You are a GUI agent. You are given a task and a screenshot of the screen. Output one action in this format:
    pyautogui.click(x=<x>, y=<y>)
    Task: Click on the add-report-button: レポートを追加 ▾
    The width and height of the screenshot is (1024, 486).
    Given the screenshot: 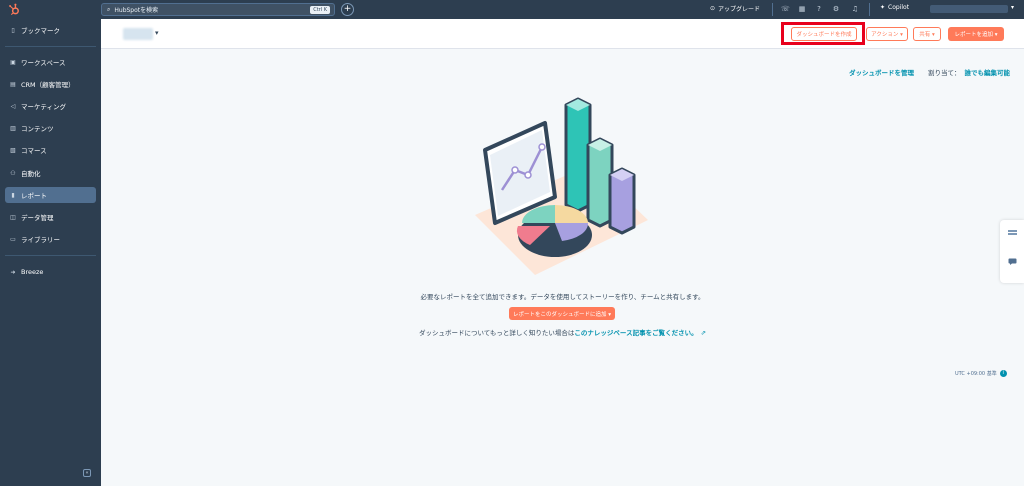 What is the action you would take?
    pyautogui.click(x=976, y=34)
    